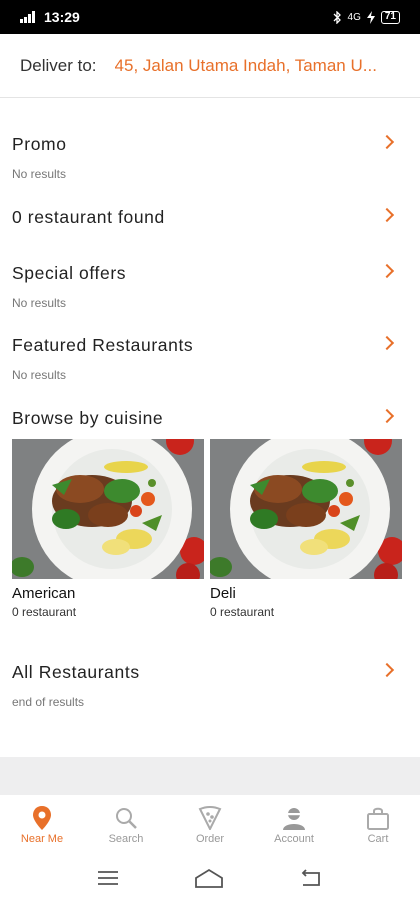 This screenshot has height=900, width=420. I want to click on cuisine-name: American, so click(44, 593).